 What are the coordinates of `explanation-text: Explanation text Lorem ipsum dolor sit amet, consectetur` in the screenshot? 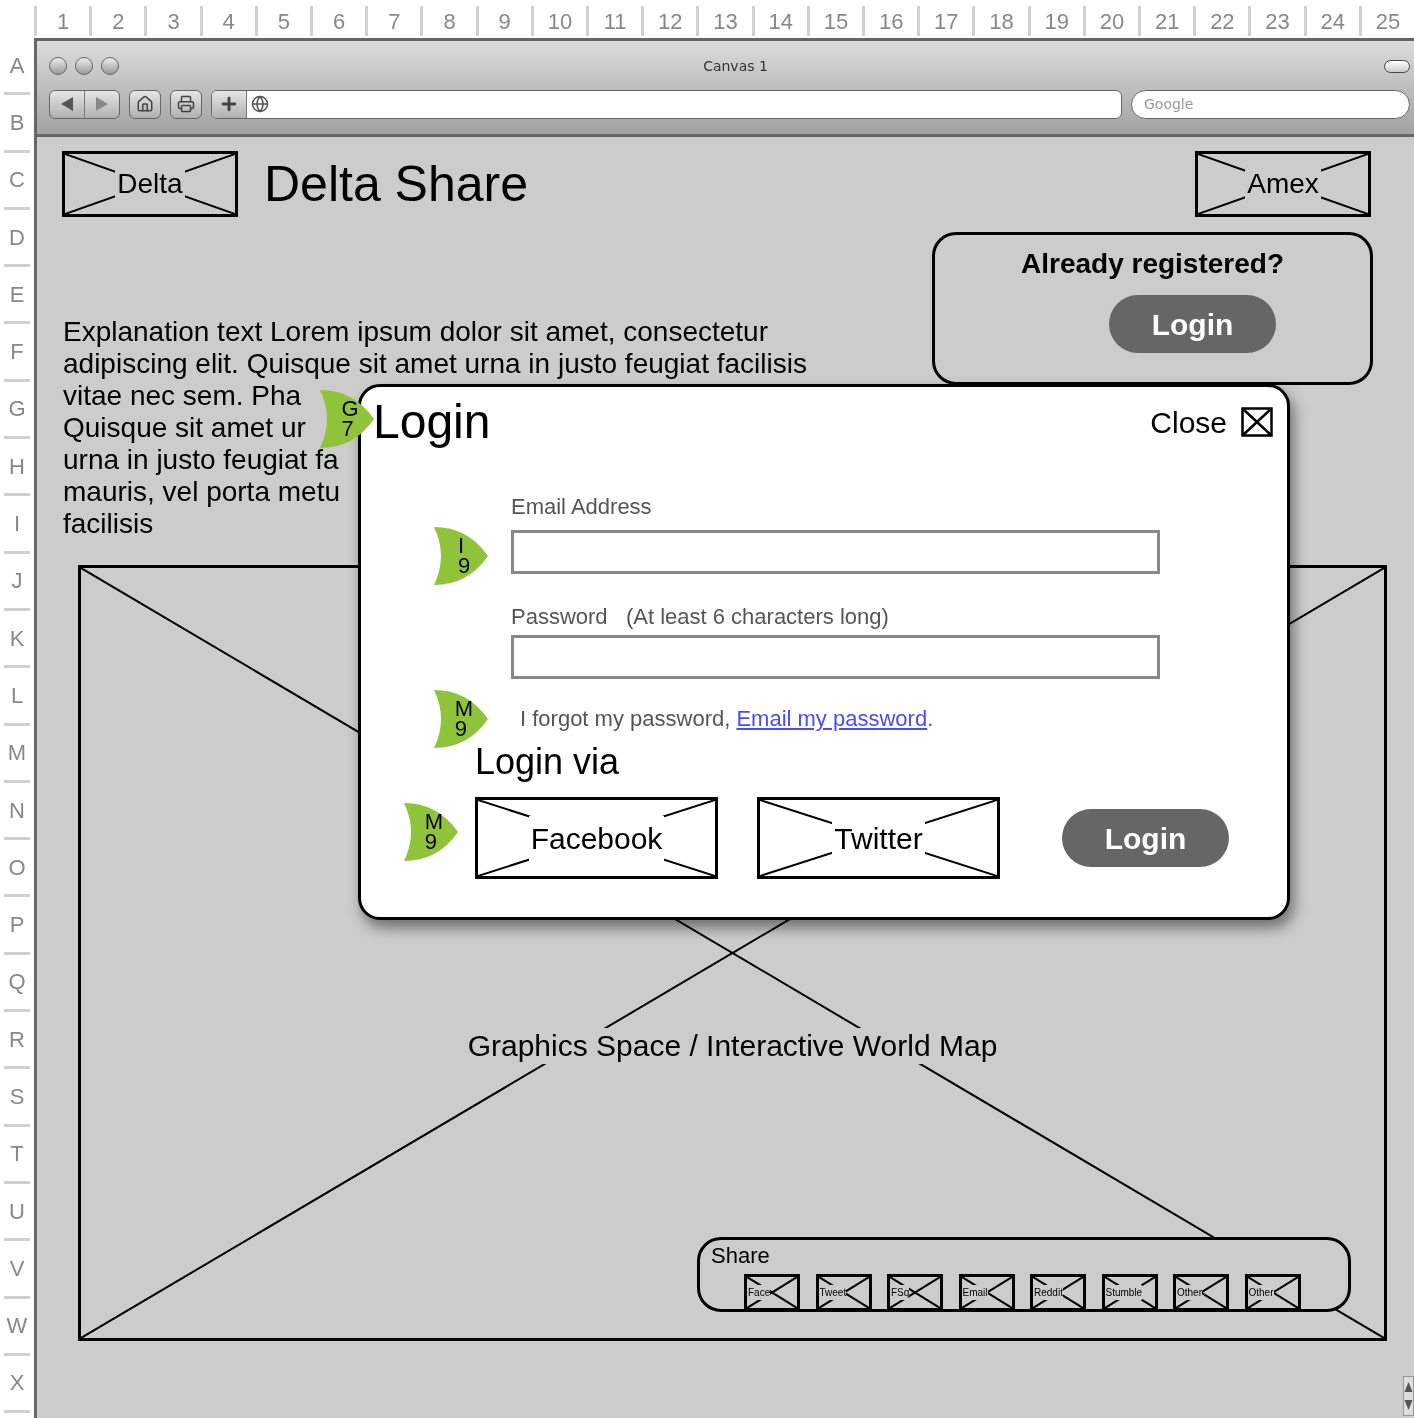 It's located at (415, 332).